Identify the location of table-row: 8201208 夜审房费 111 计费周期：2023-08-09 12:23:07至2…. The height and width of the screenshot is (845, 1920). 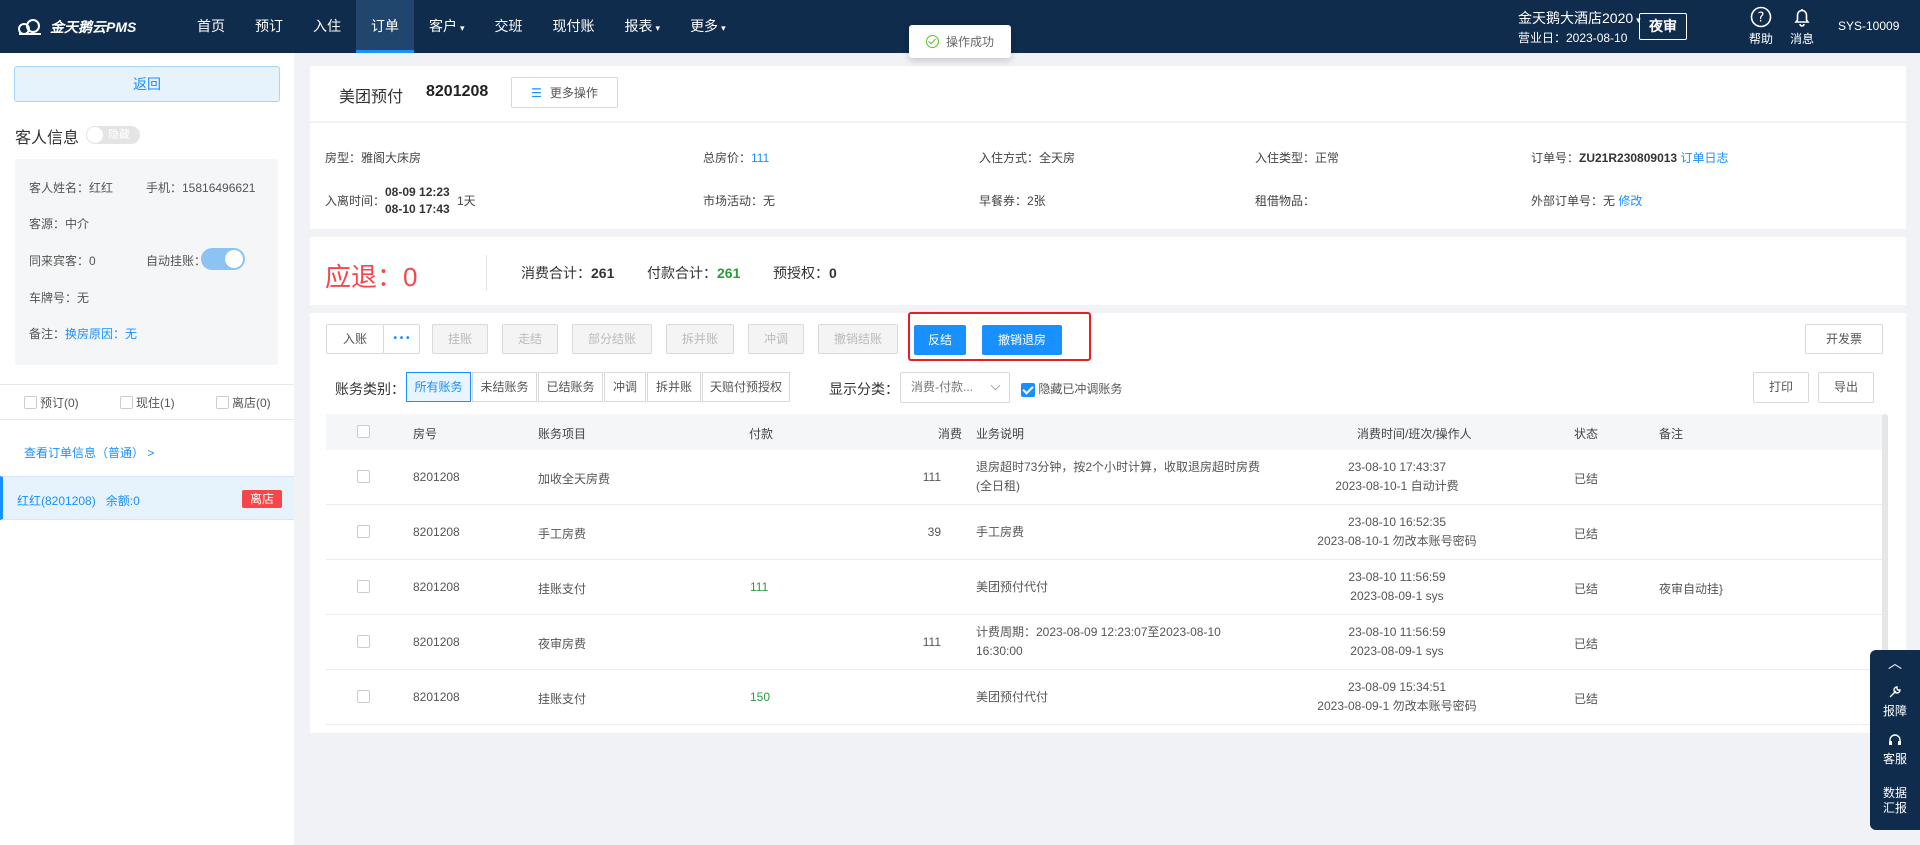
(1105, 642).